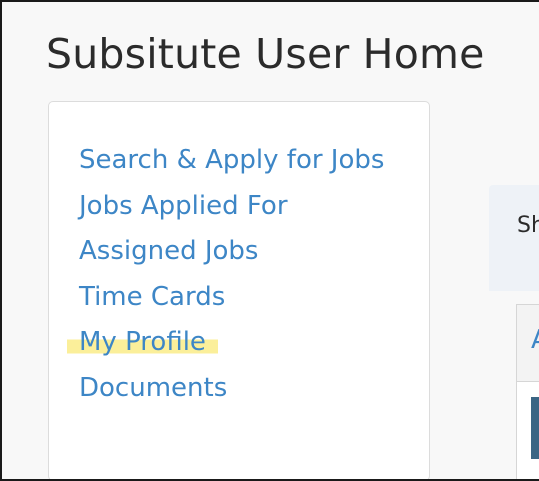  Describe the element at coordinates (239, 389) in the screenshot. I see `sidebar-item-documents: Documents` at that location.